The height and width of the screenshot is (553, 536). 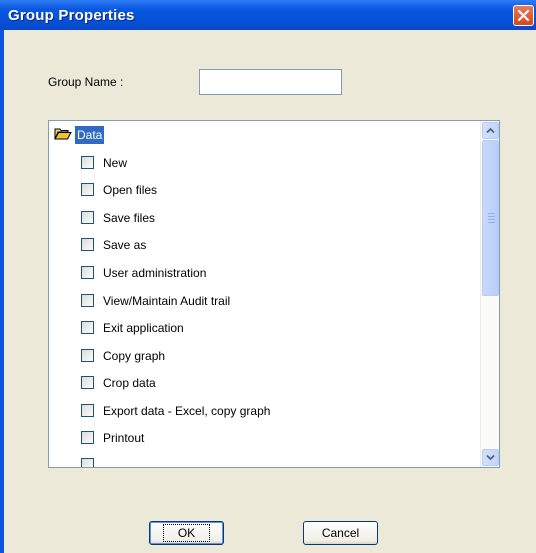 What do you see at coordinates (90, 135) in the screenshot?
I see `tree-root-label: Data` at bounding box center [90, 135].